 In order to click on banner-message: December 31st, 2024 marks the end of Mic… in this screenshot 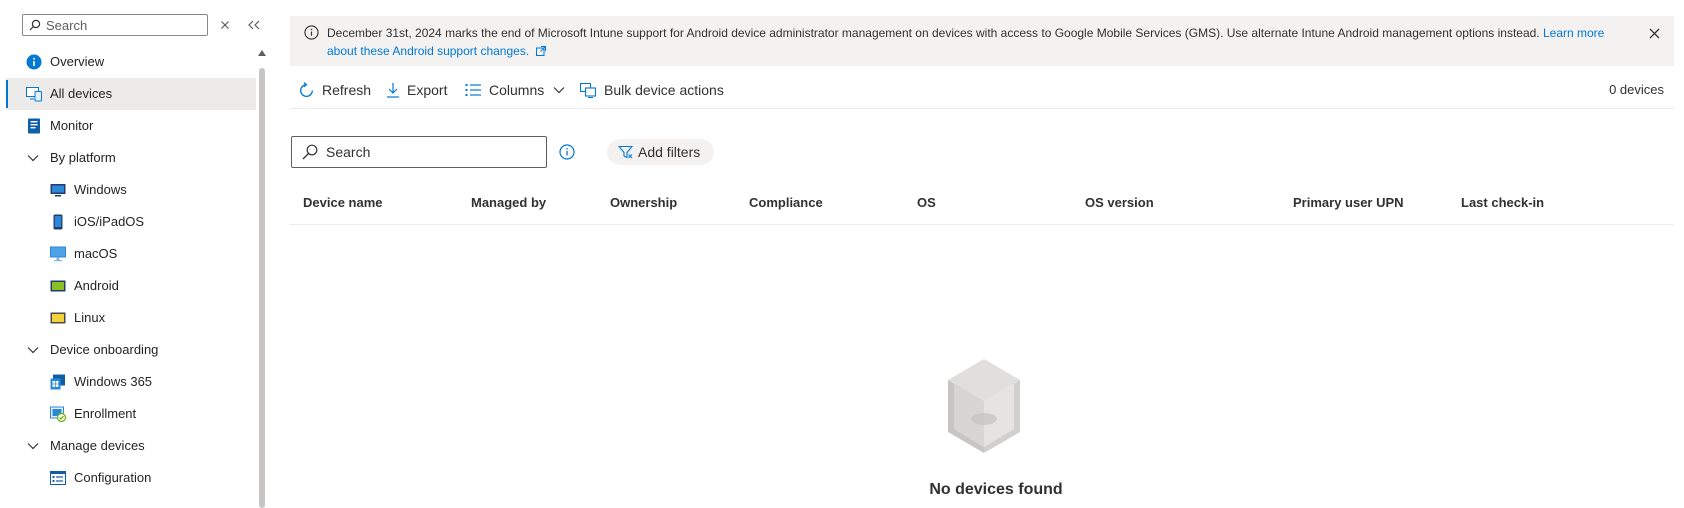, I will do `click(972, 42)`.